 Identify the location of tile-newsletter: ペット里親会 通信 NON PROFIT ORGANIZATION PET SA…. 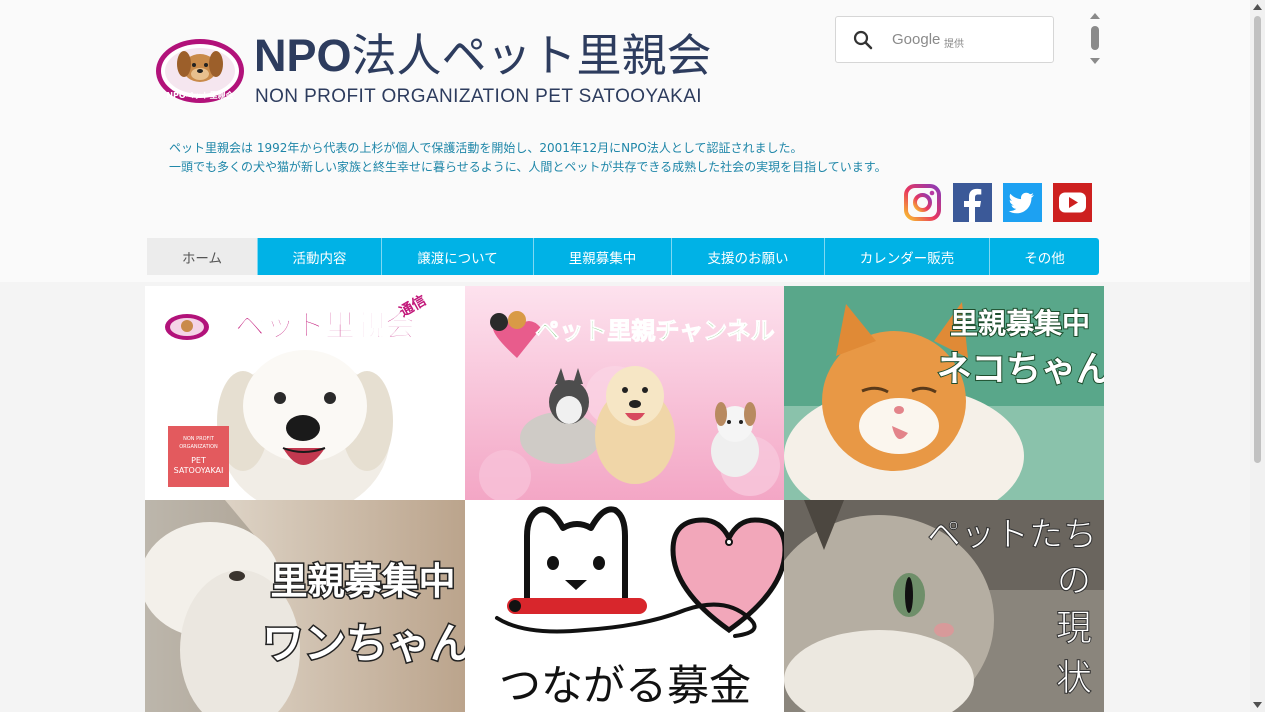
(305, 393).